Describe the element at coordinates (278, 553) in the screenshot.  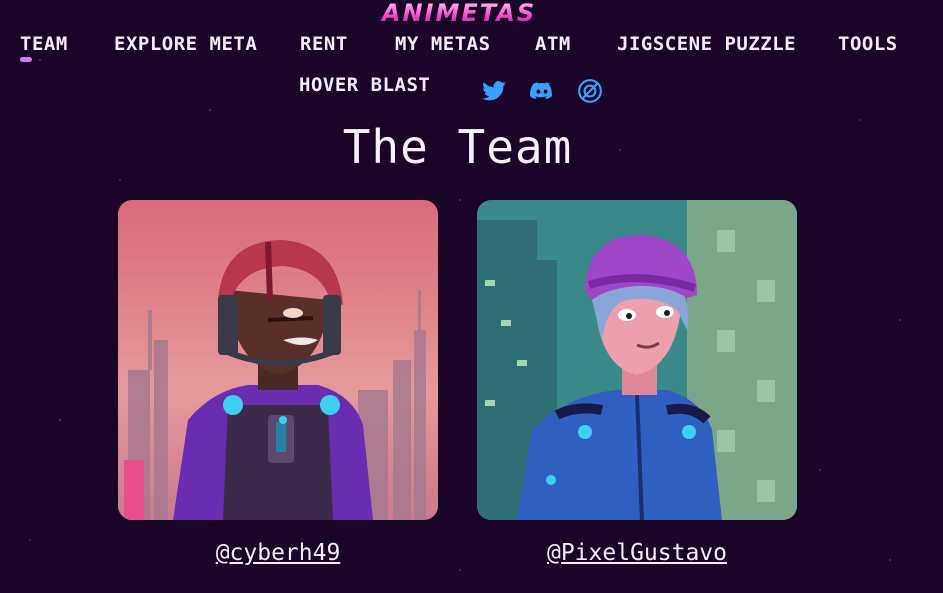
I see `team-member-handle-cyberh49: @cyberh49` at that location.